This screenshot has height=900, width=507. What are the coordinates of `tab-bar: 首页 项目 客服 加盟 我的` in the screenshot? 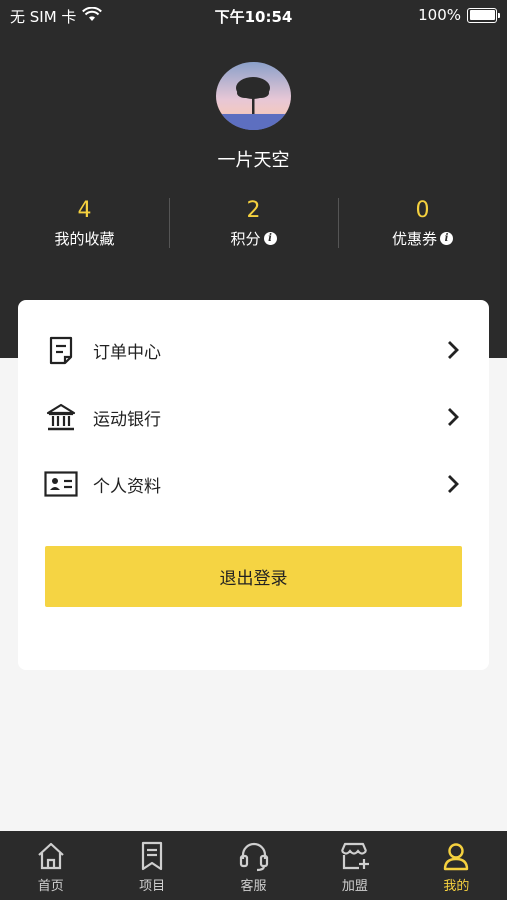 It's located at (253, 865).